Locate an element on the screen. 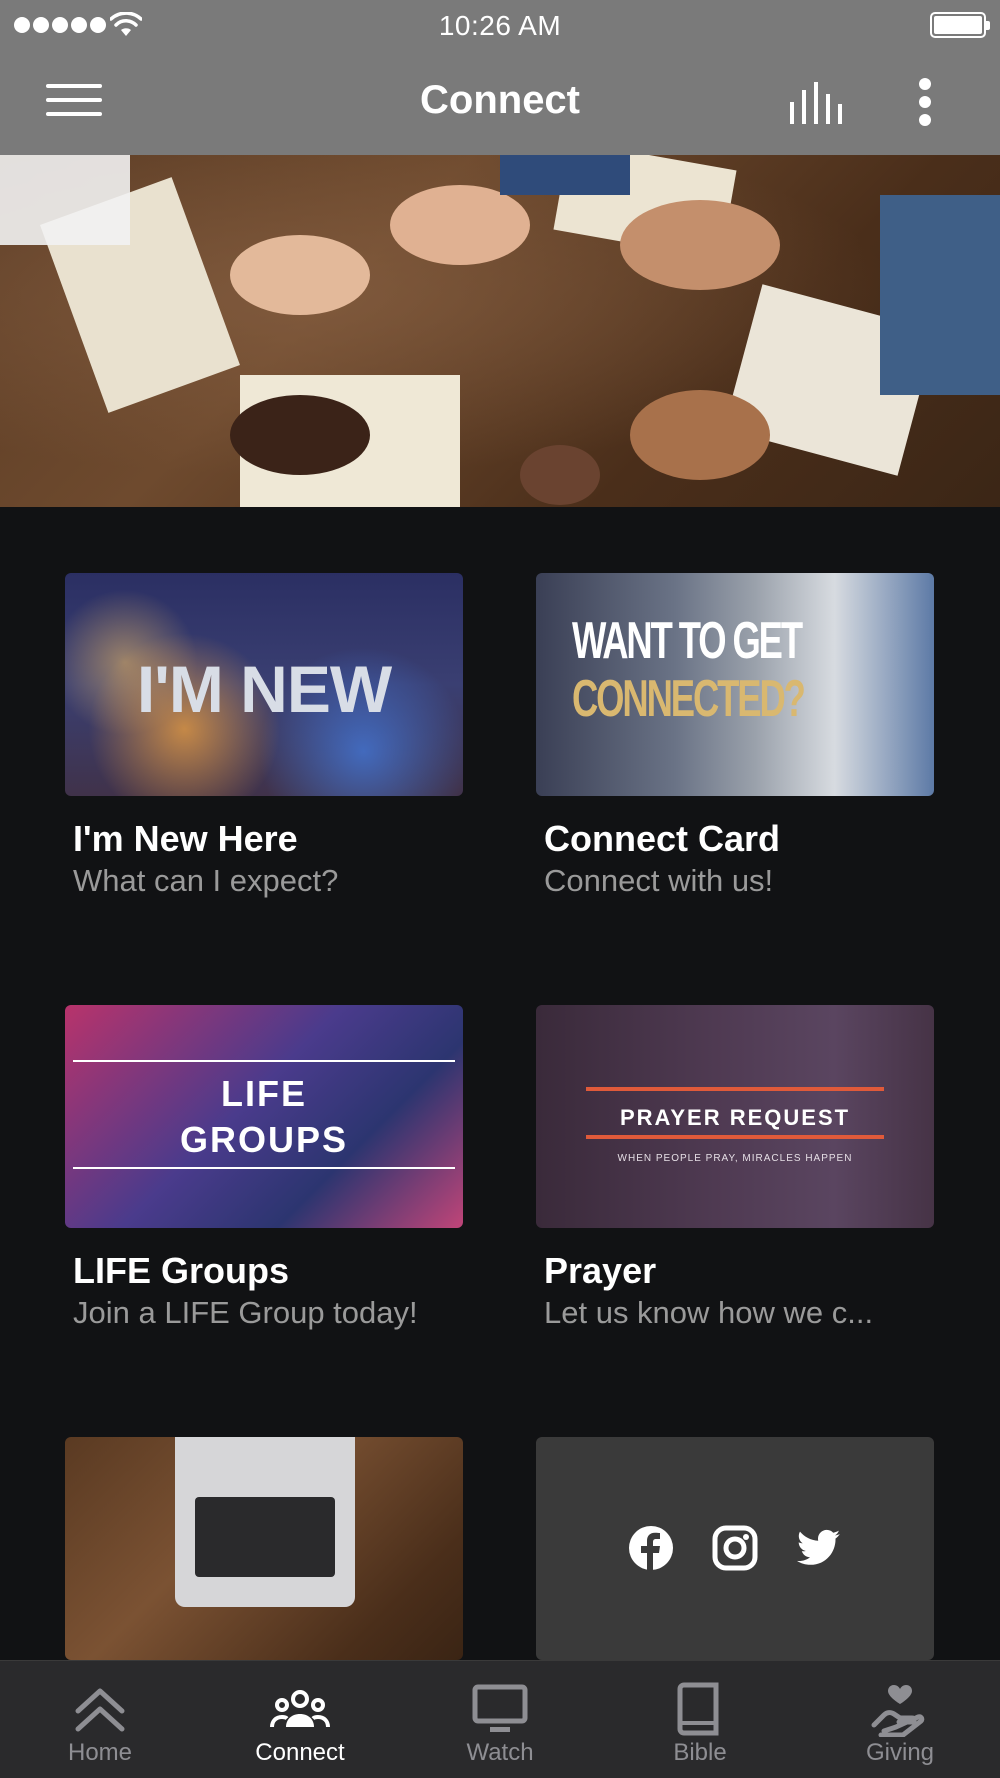 The height and width of the screenshot is (1778, 1000). status-time: 10:26 AM is located at coordinates (500, 25).